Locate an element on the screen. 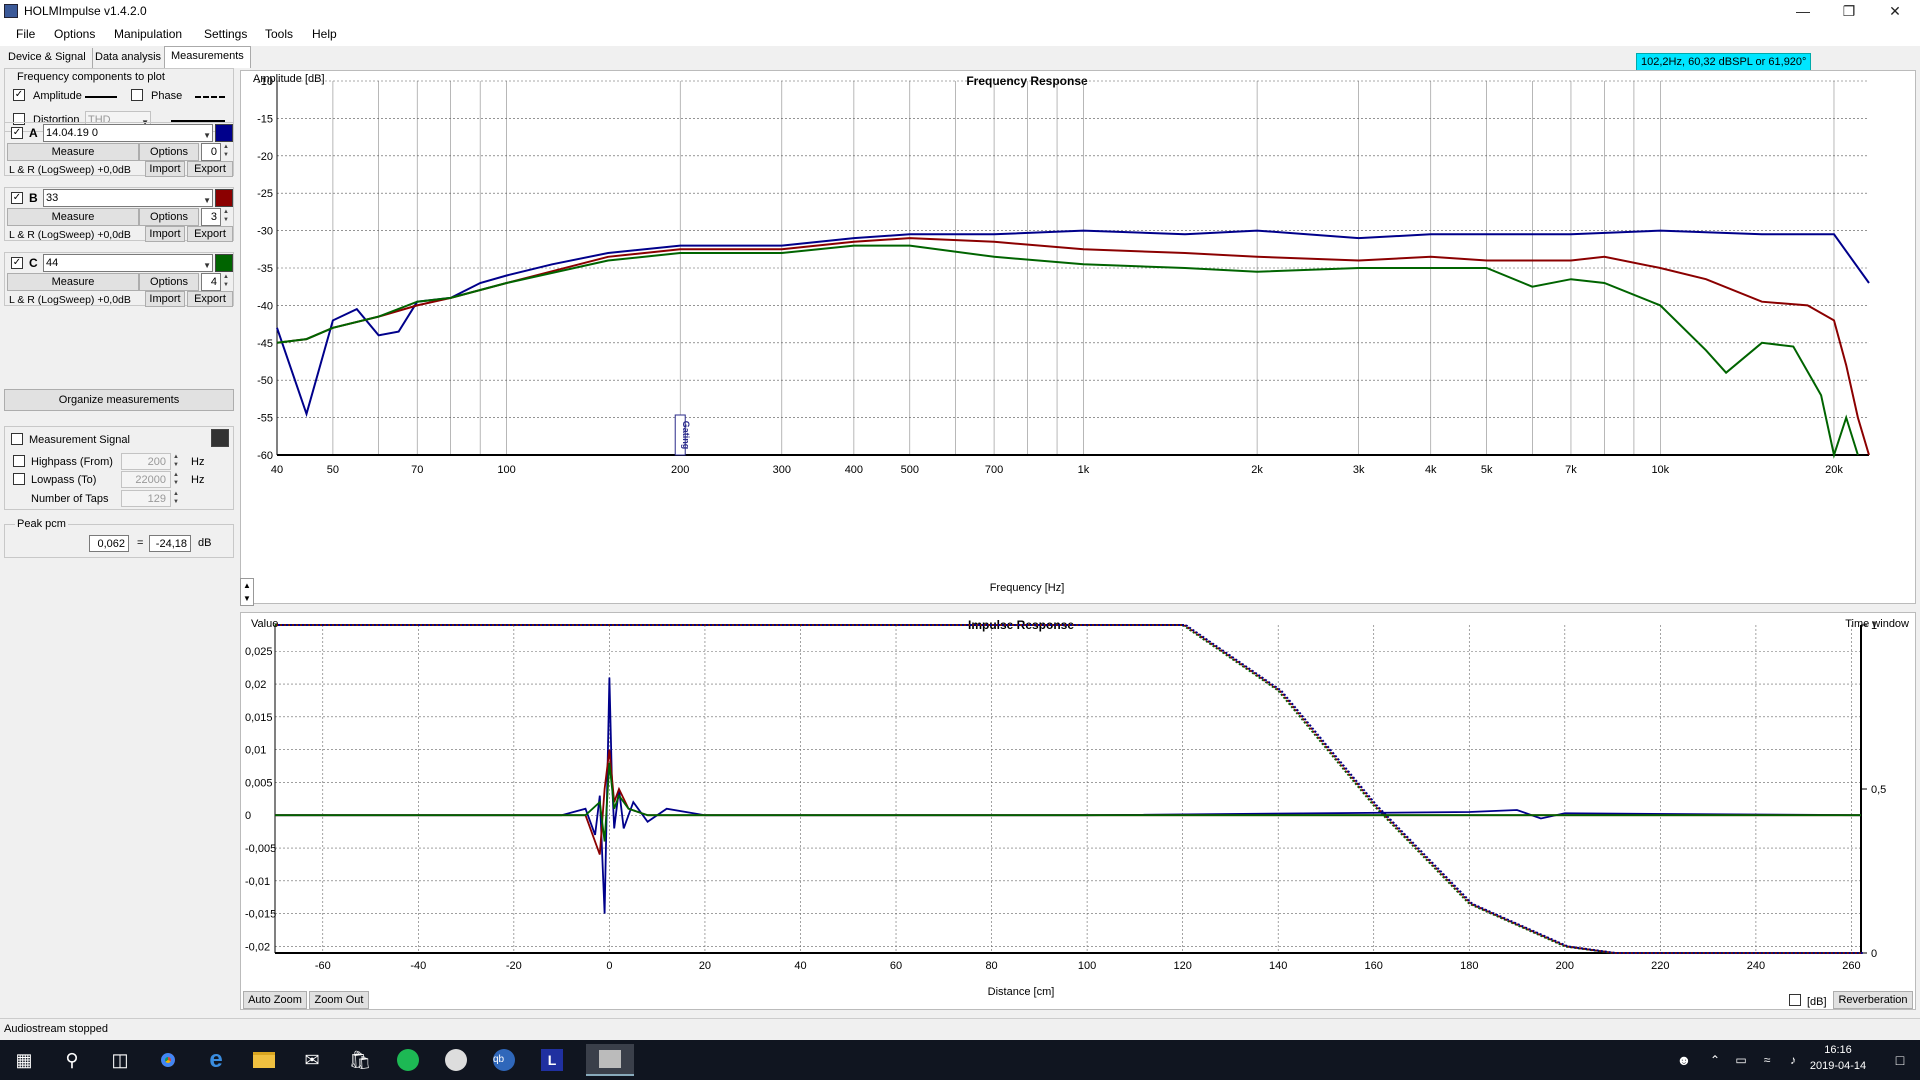 The height and width of the screenshot is (1080, 1920). splitter-arrows: ▲ ▼ is located at coordinates (247, 592).